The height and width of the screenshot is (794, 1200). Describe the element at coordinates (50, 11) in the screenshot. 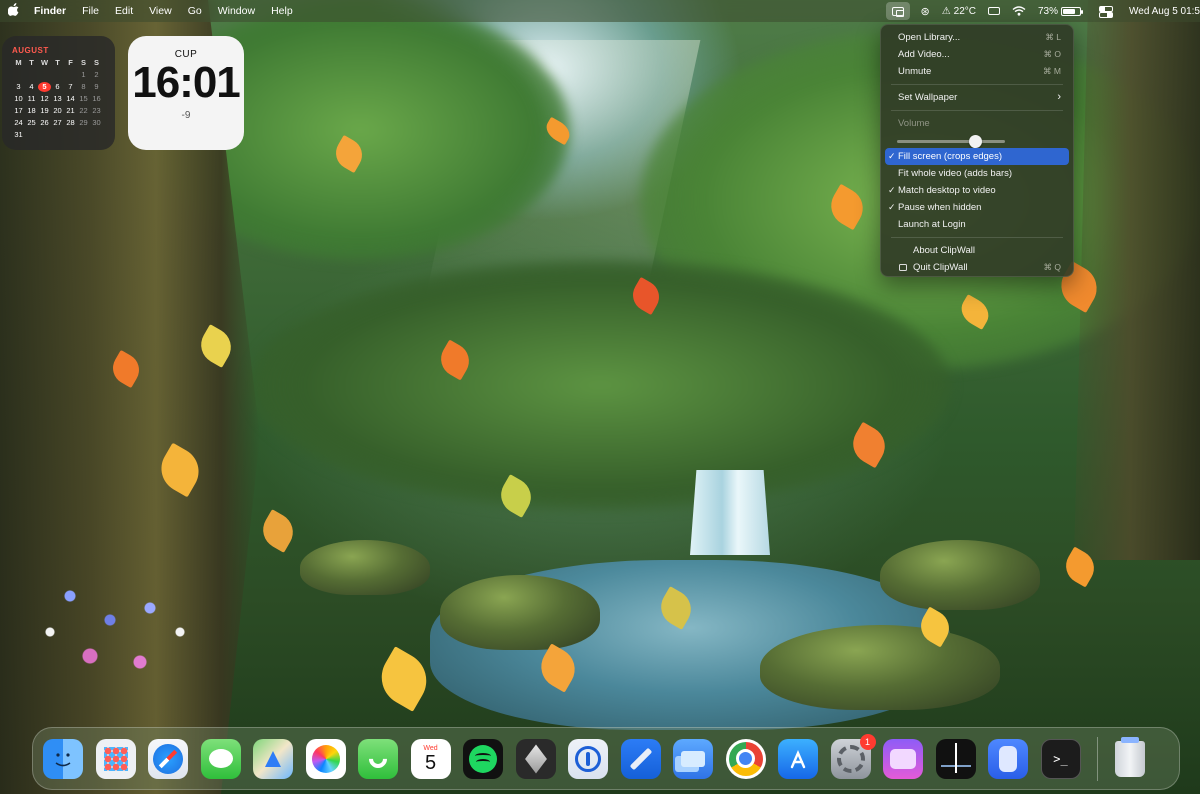

I see `app-name-menu: Finder` at that location.